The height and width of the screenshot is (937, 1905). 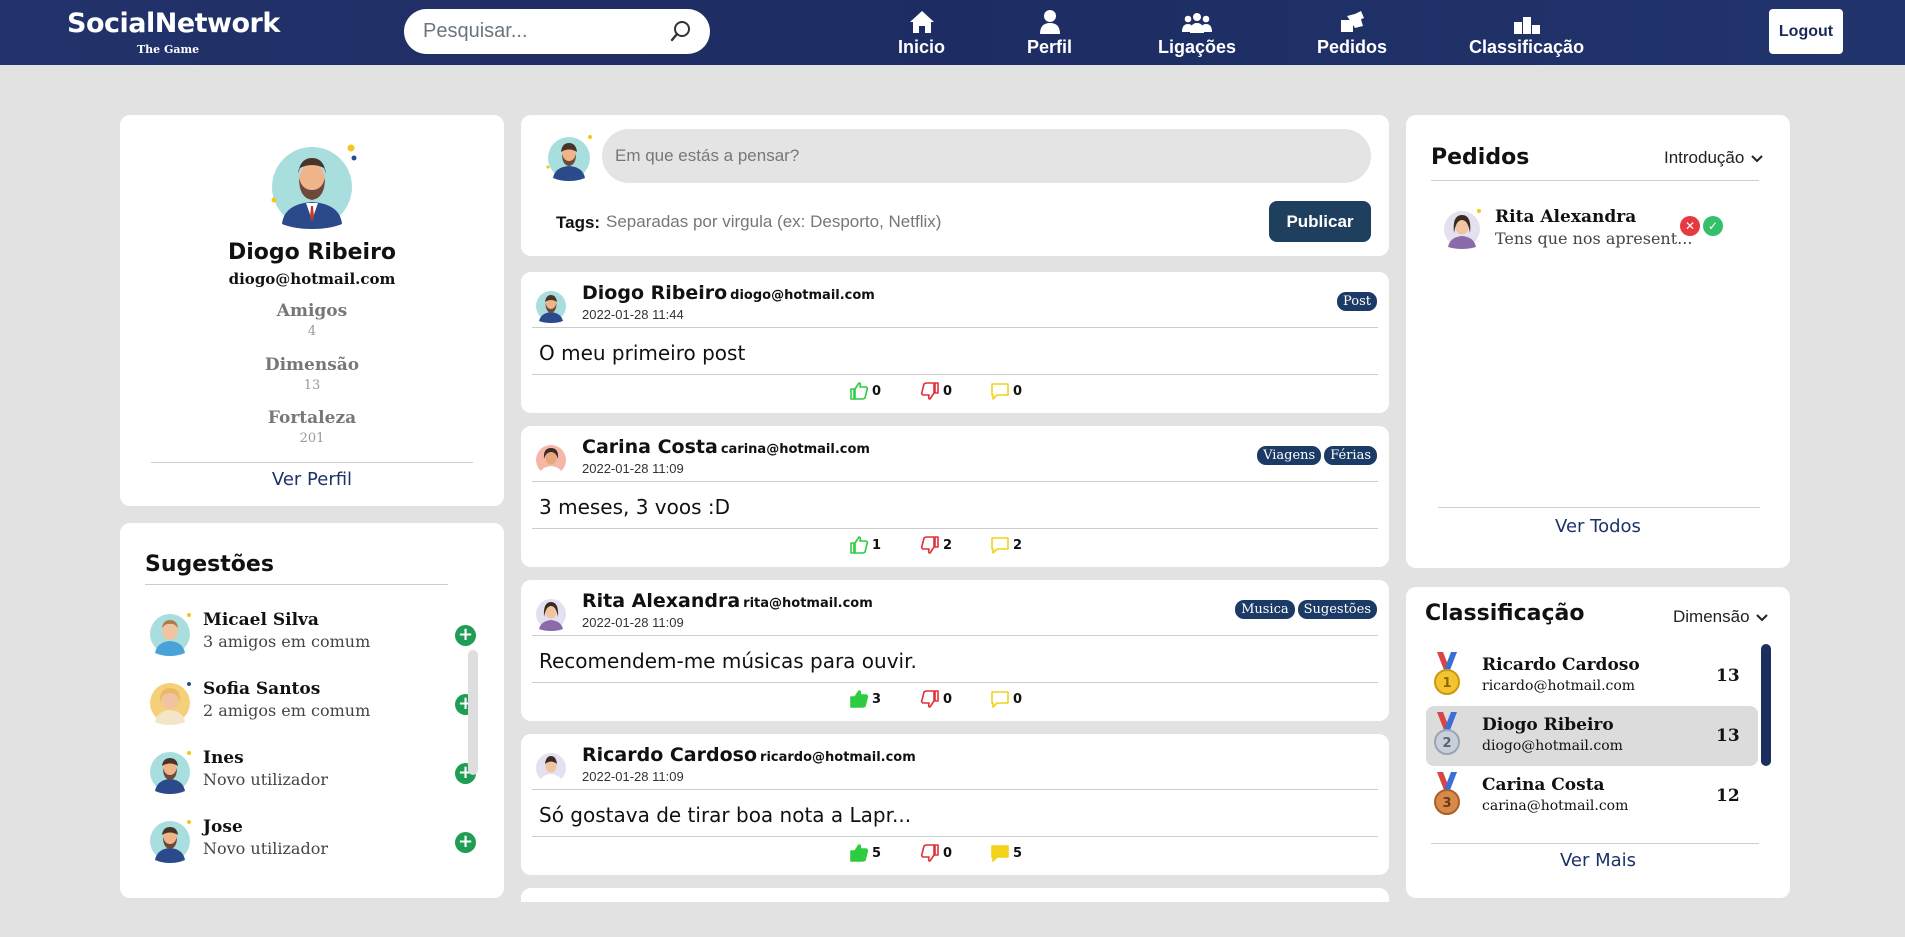 I want to click on post-text-input, so click(x=986, y=156).